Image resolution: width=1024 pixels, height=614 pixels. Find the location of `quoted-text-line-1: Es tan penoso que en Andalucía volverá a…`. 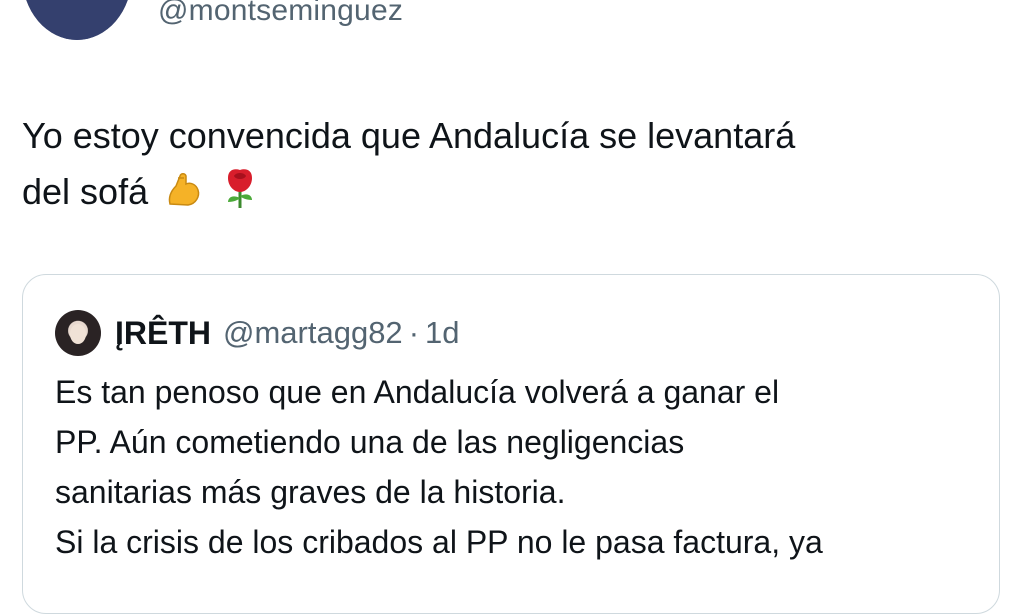

quoted-text-line-1: Es tan penoso que en Andalucía volverá a… is located at coordinates (417, 392).